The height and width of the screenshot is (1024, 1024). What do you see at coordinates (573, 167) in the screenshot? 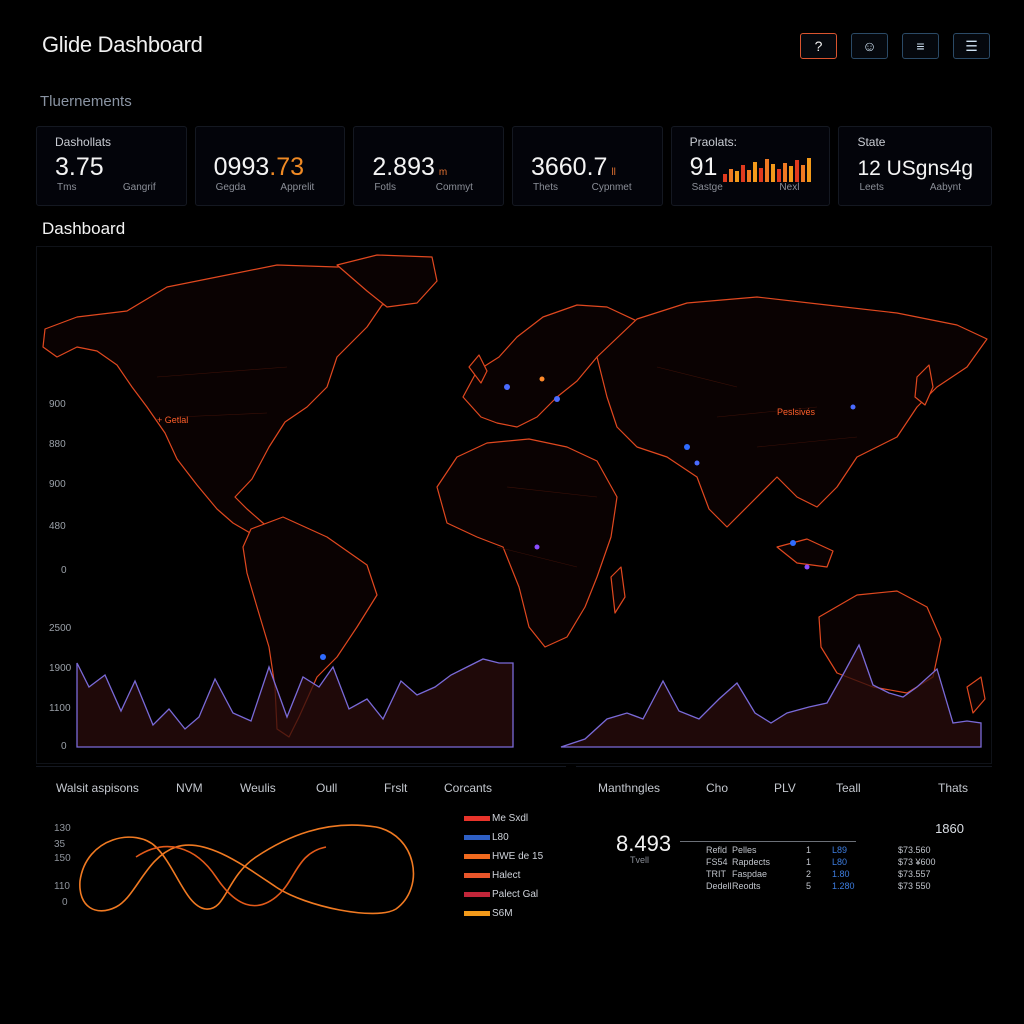
I see `stat-value: 3660.7 ll` at bounding box center [573, 167].